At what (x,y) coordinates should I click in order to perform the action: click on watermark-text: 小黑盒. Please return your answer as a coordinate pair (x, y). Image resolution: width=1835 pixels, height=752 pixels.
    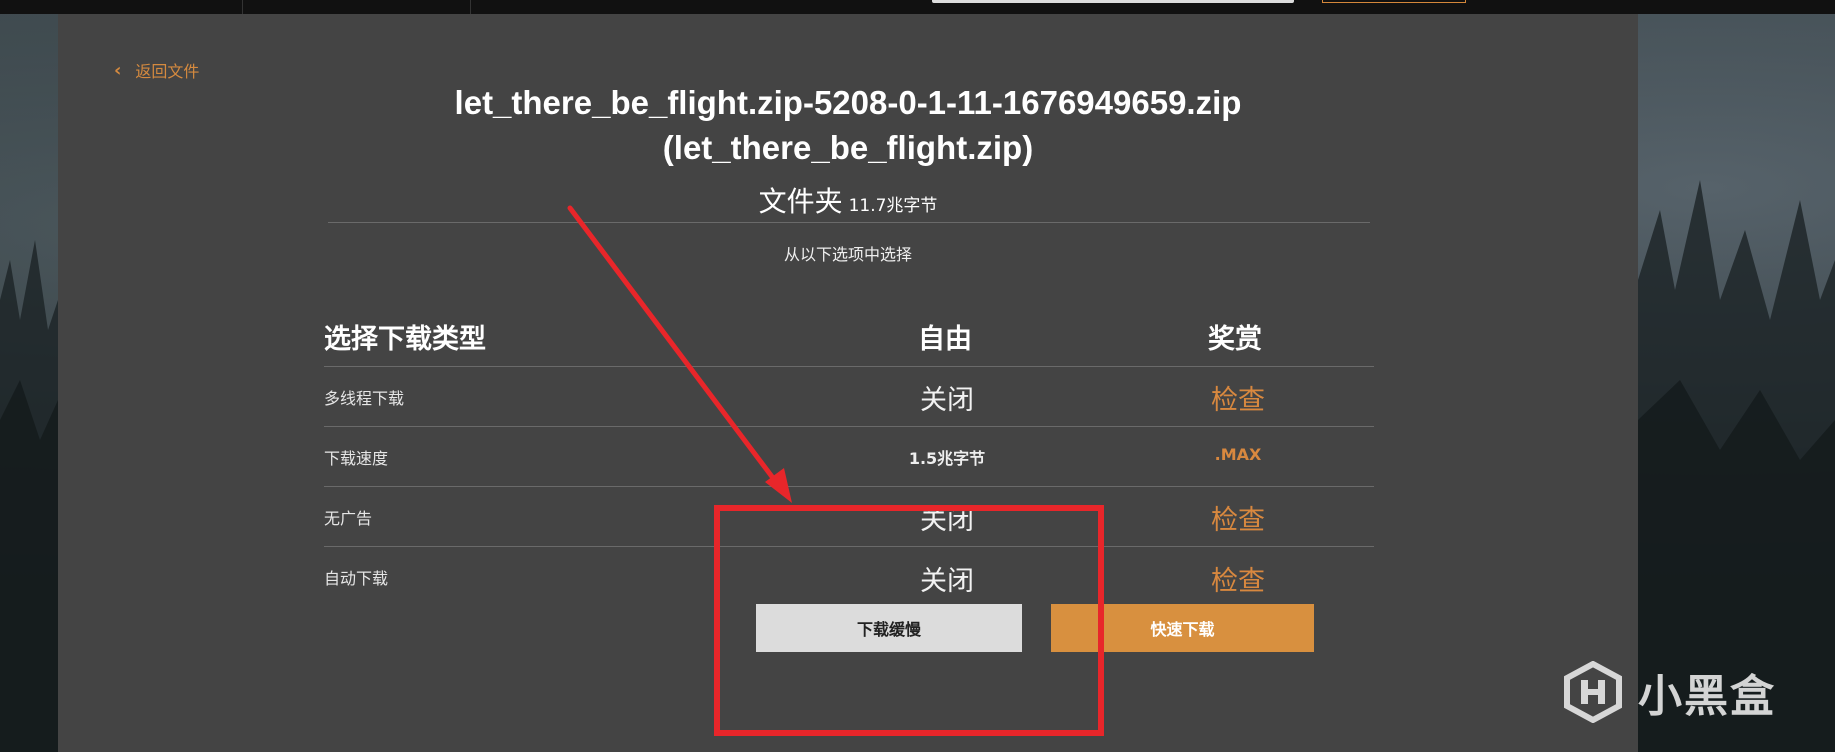
    Looking at the image, I should click on (1707, 696).